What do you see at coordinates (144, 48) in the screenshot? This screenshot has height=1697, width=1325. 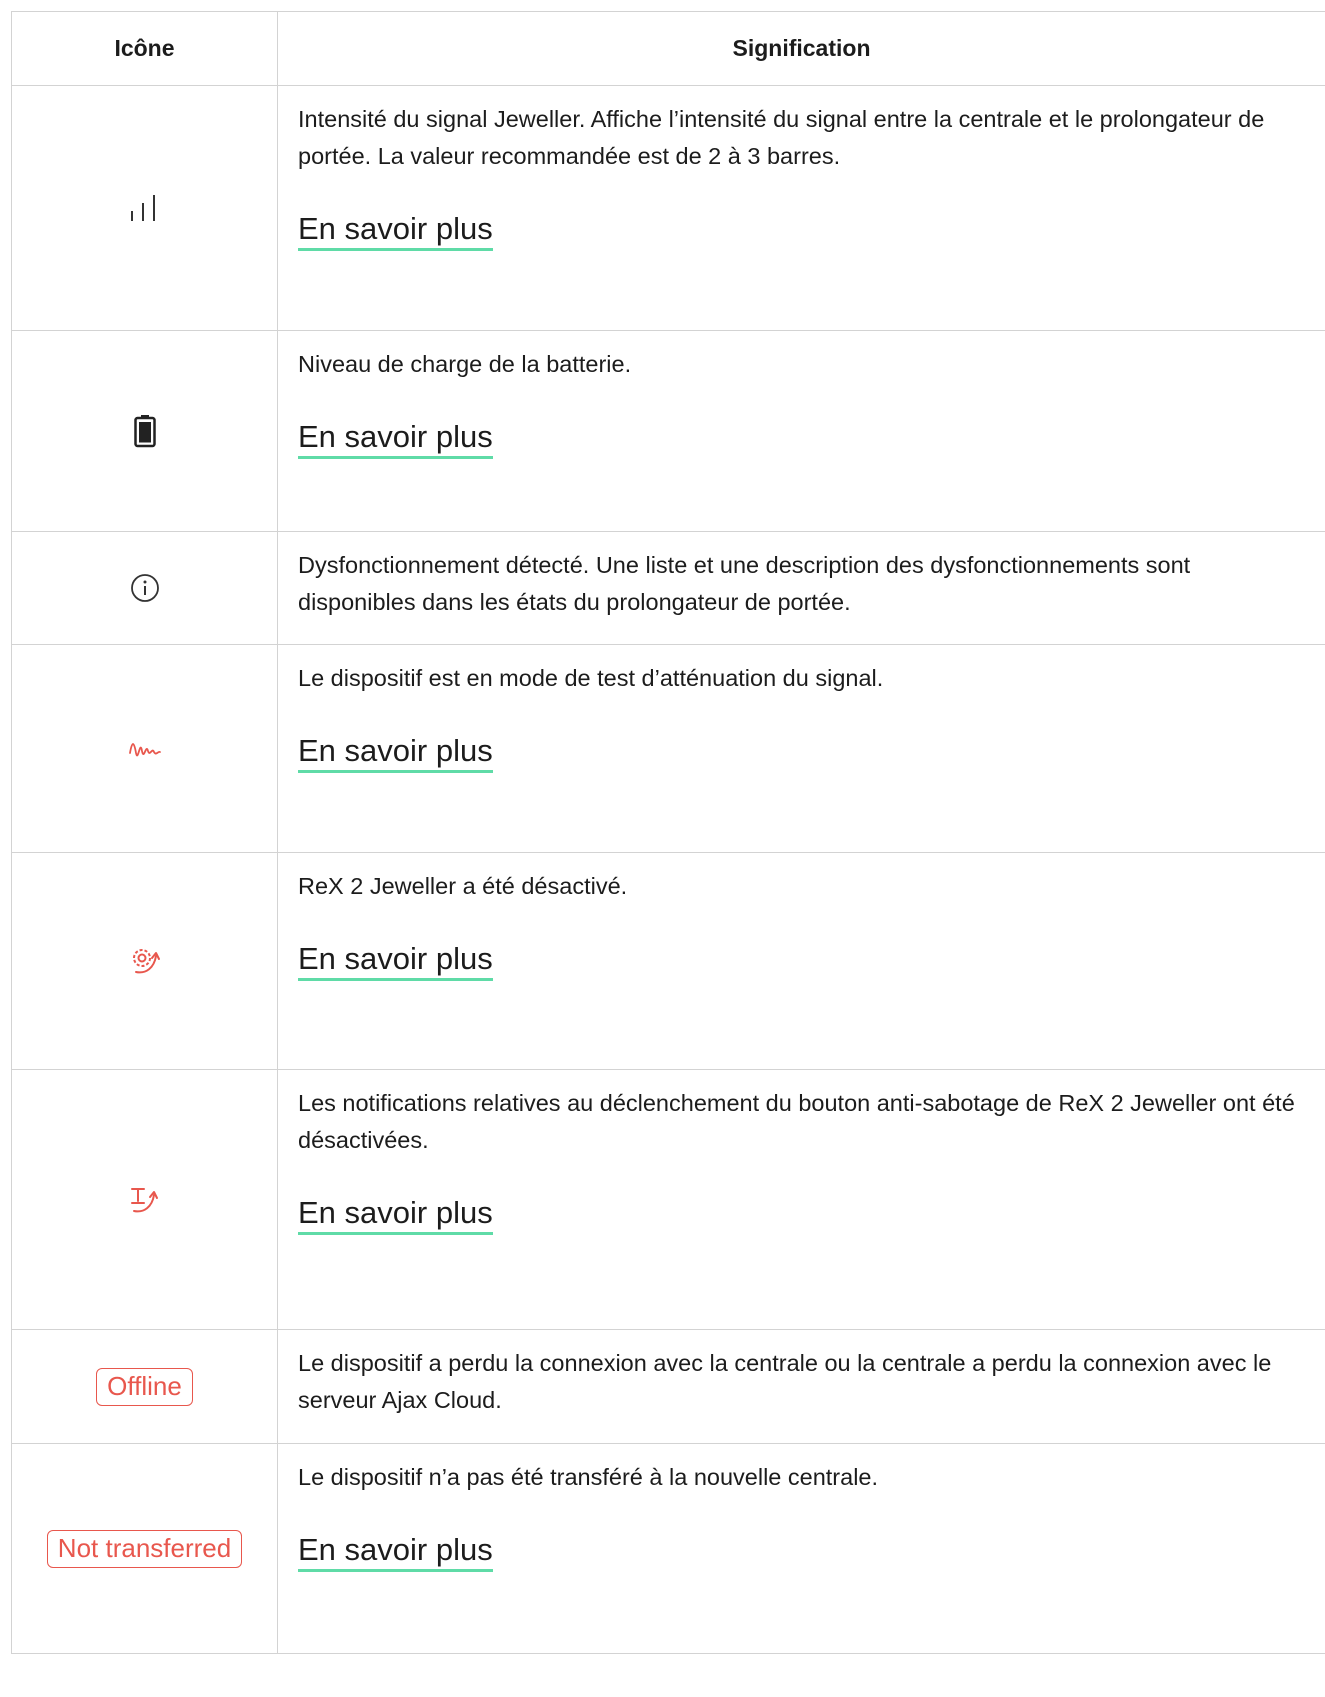 I see `header-icon: Icône` at bounding box center [144, 48].